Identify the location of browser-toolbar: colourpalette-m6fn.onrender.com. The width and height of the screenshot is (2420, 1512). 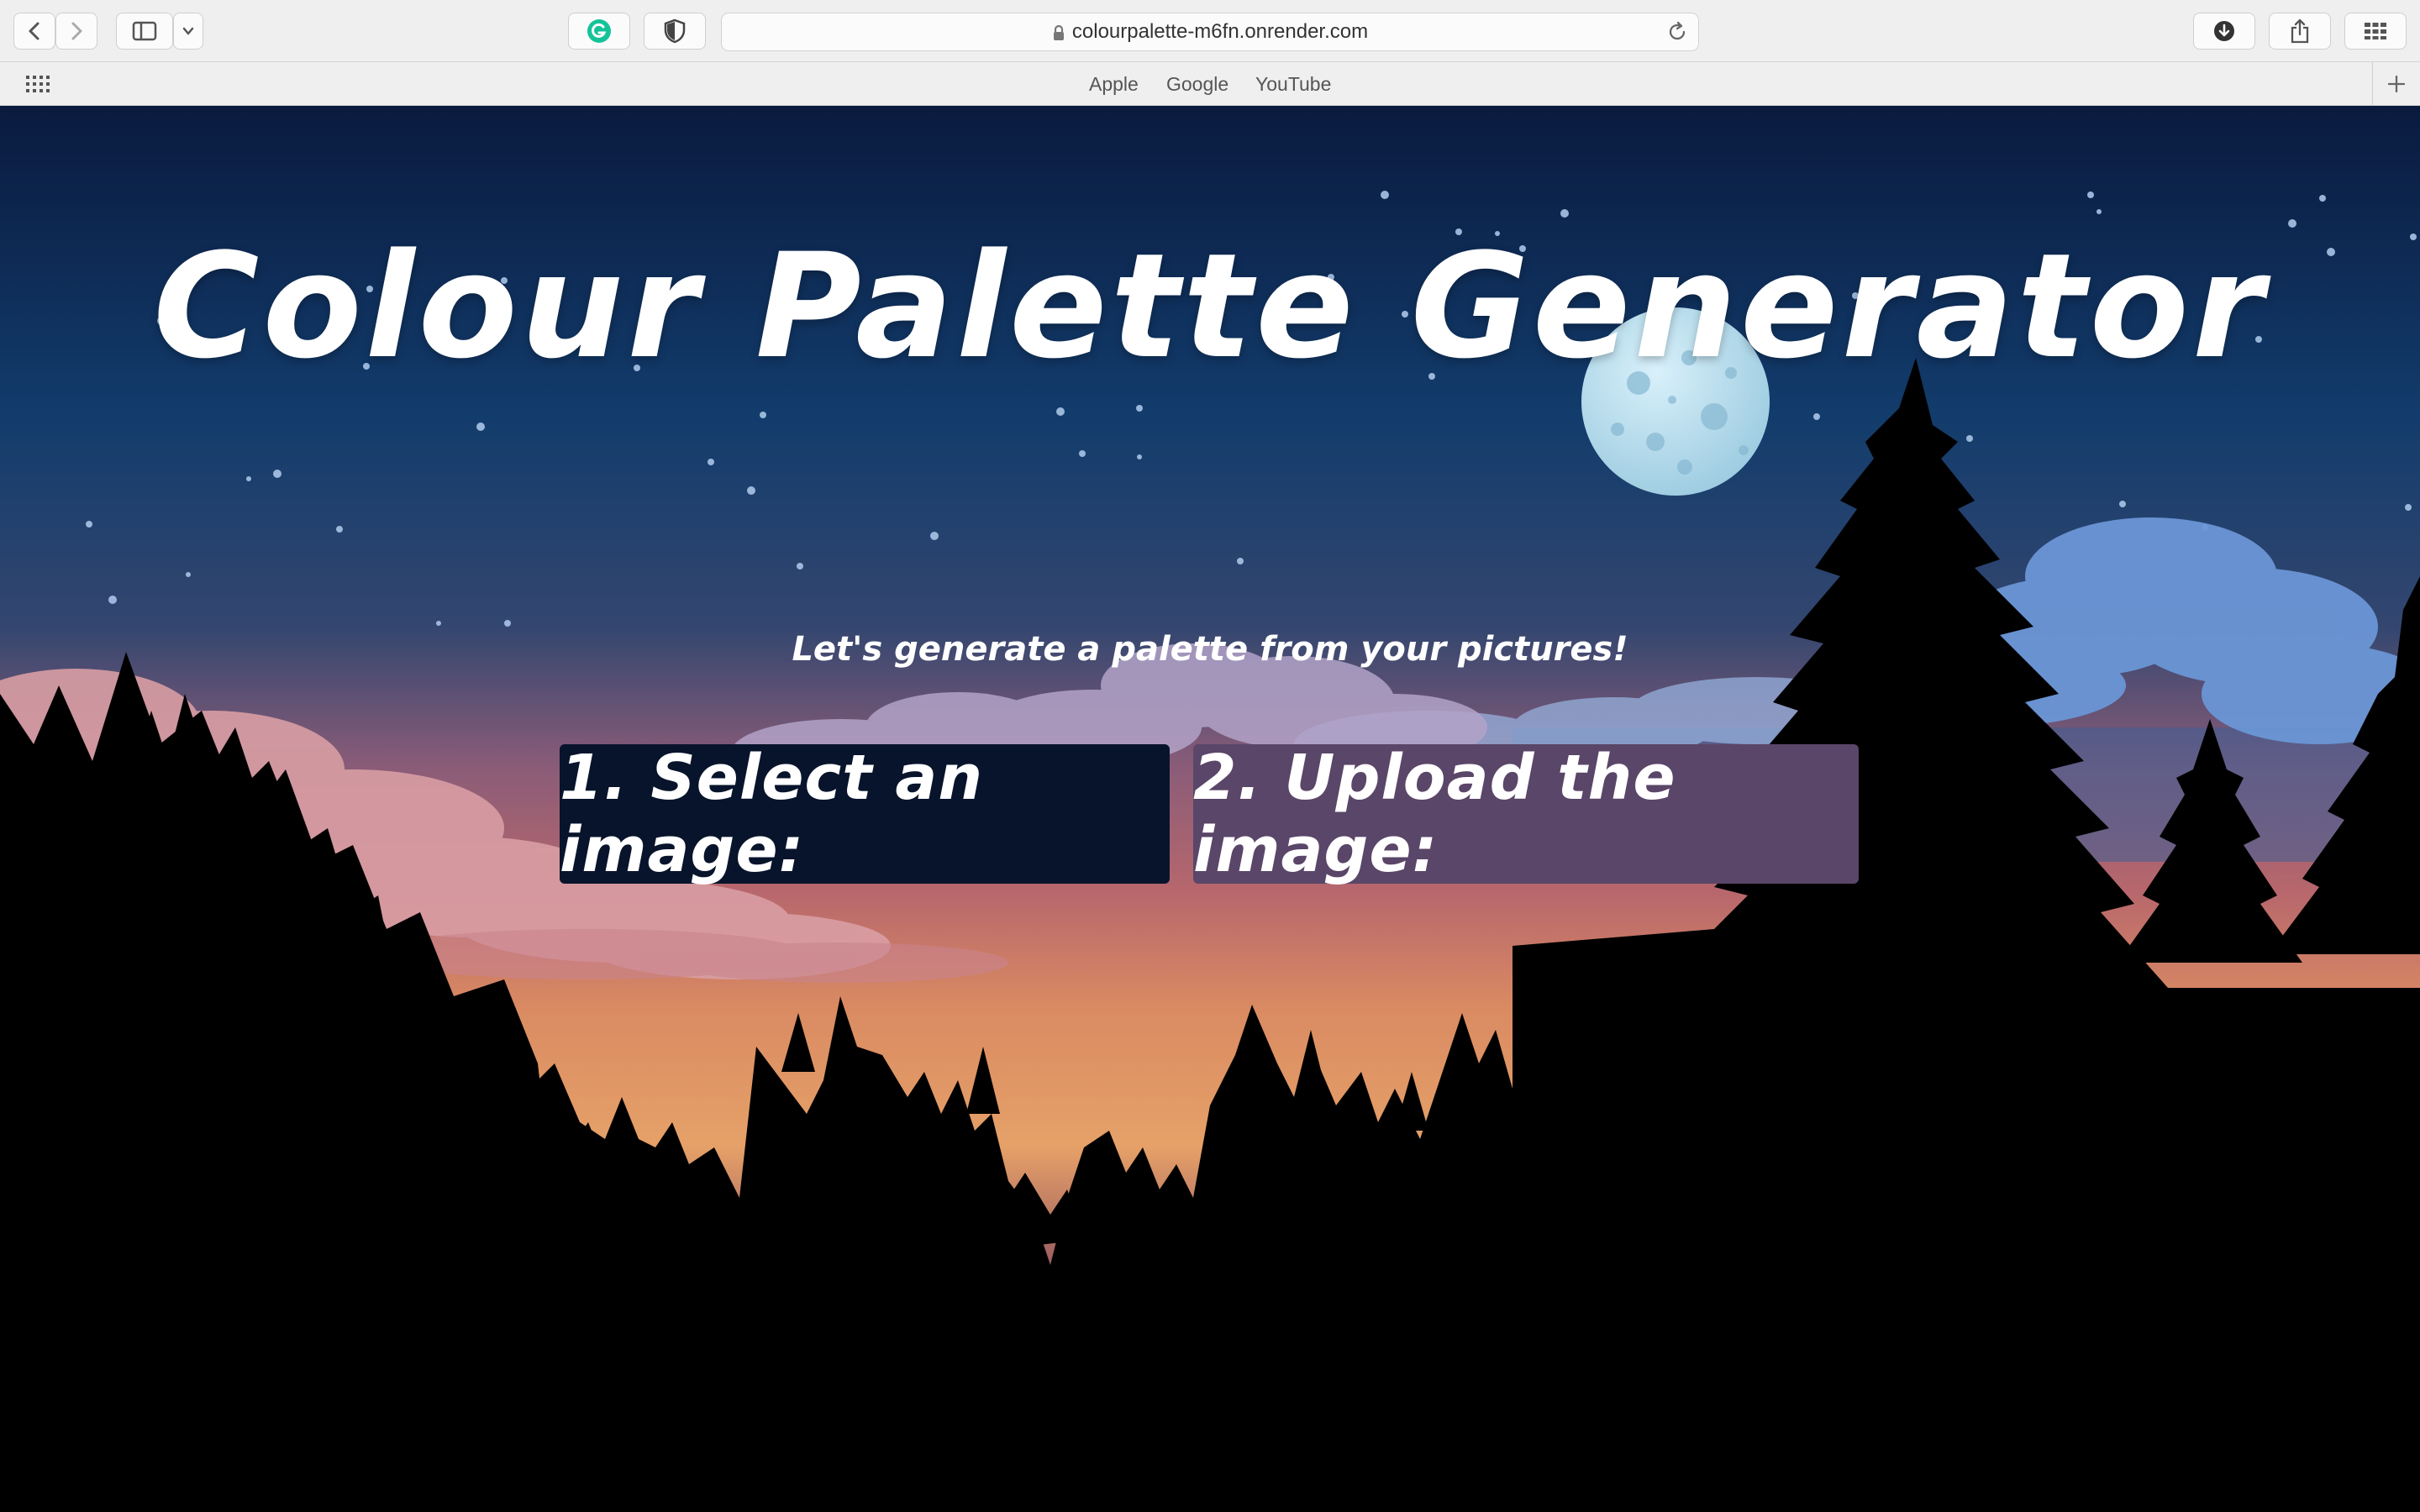
(1210, 31).